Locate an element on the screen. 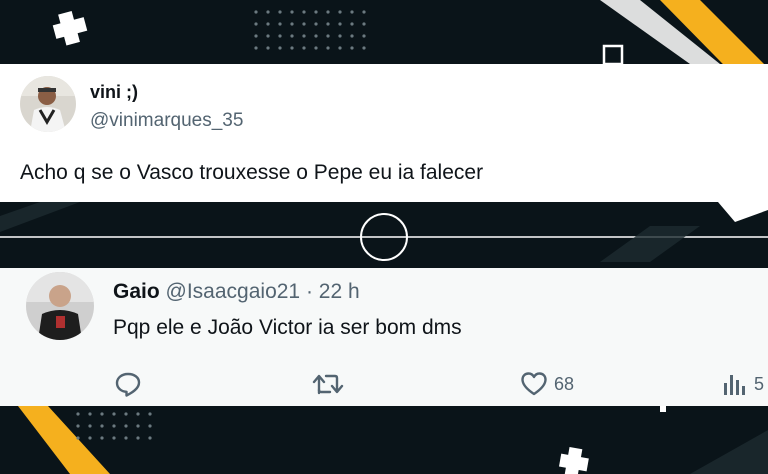 The height and width of the screenshot is (474, 768). heart-icon is located at coordinates (534, 384).